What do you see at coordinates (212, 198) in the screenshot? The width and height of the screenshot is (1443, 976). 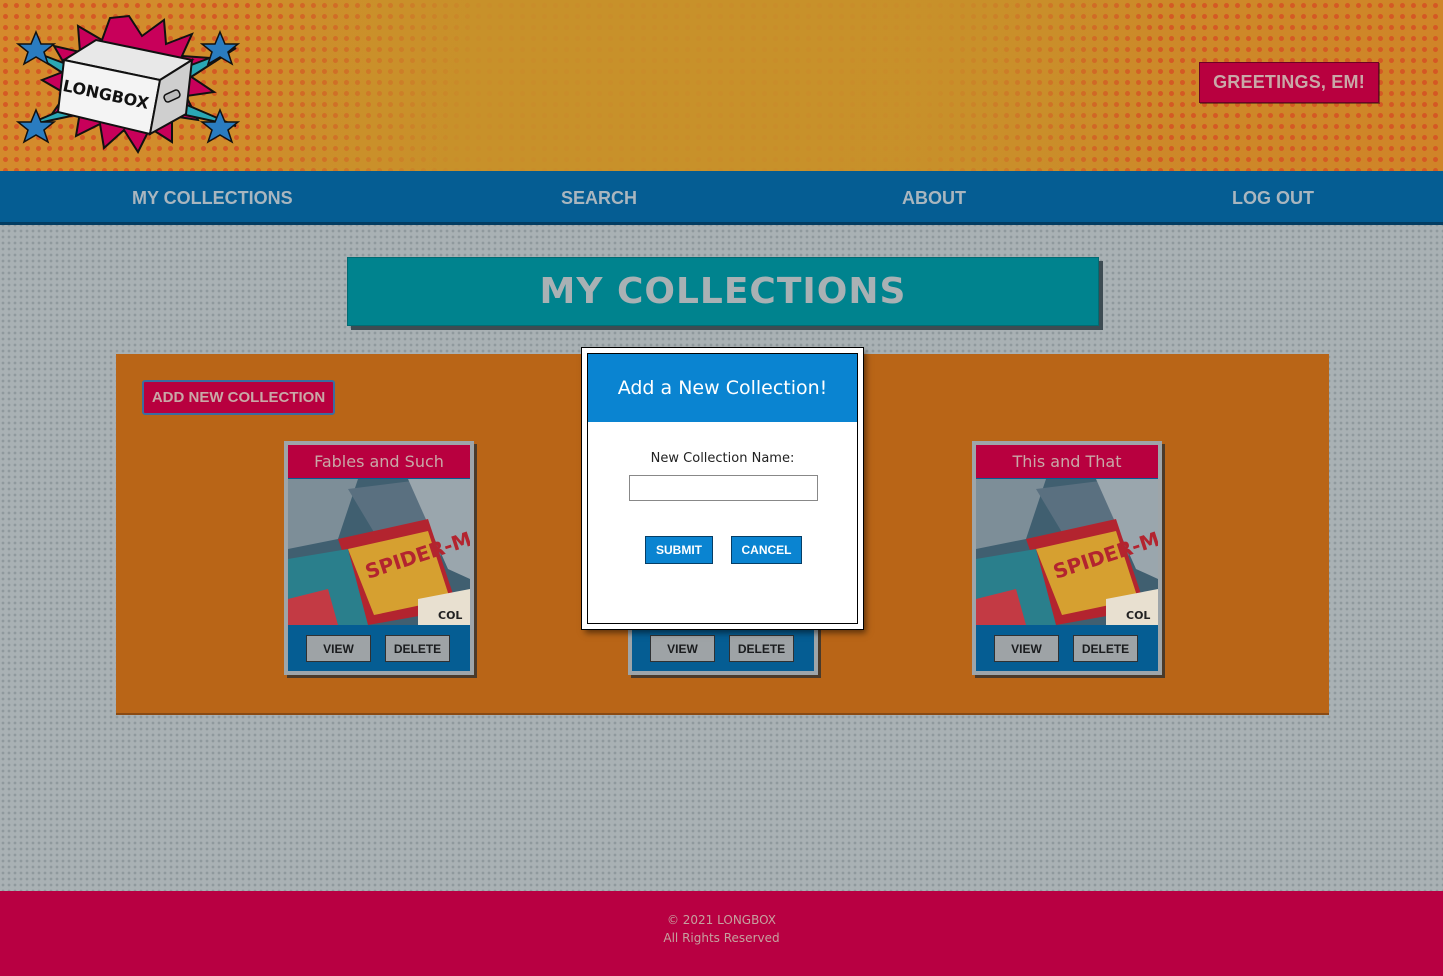 I see `nav-my-collections: MY COLLECTIONS` at bounding box center [212, 198].